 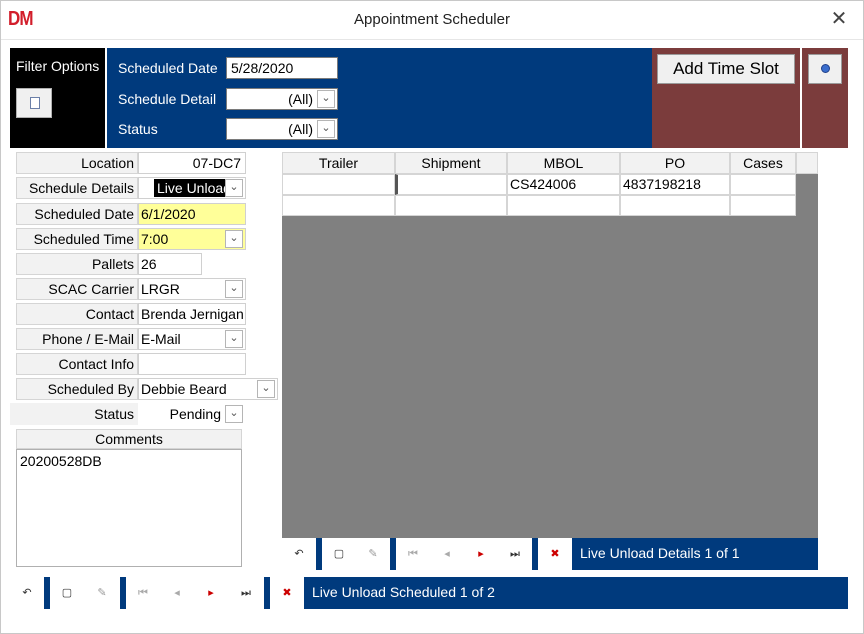 What do you see at coordinates (138, 129) in the screenshot?
I see `filter-status-label: Status` at bounding box center [138, 129].